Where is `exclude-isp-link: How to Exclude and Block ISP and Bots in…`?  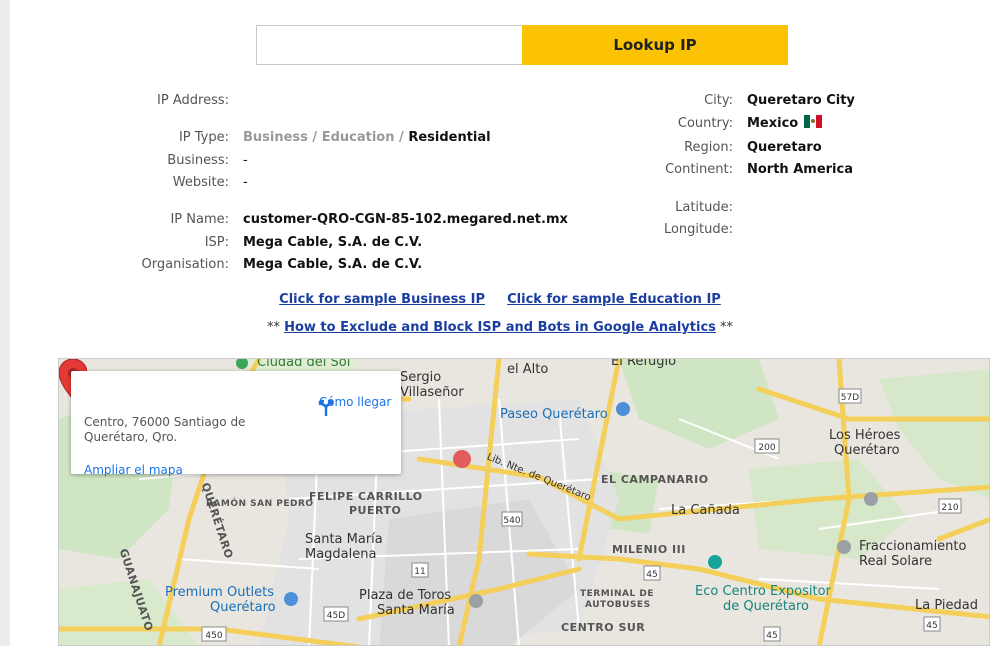 exclude-isp-link: How to Exclude and Block ISP and Bots in… is located at coordinates (500, 327).